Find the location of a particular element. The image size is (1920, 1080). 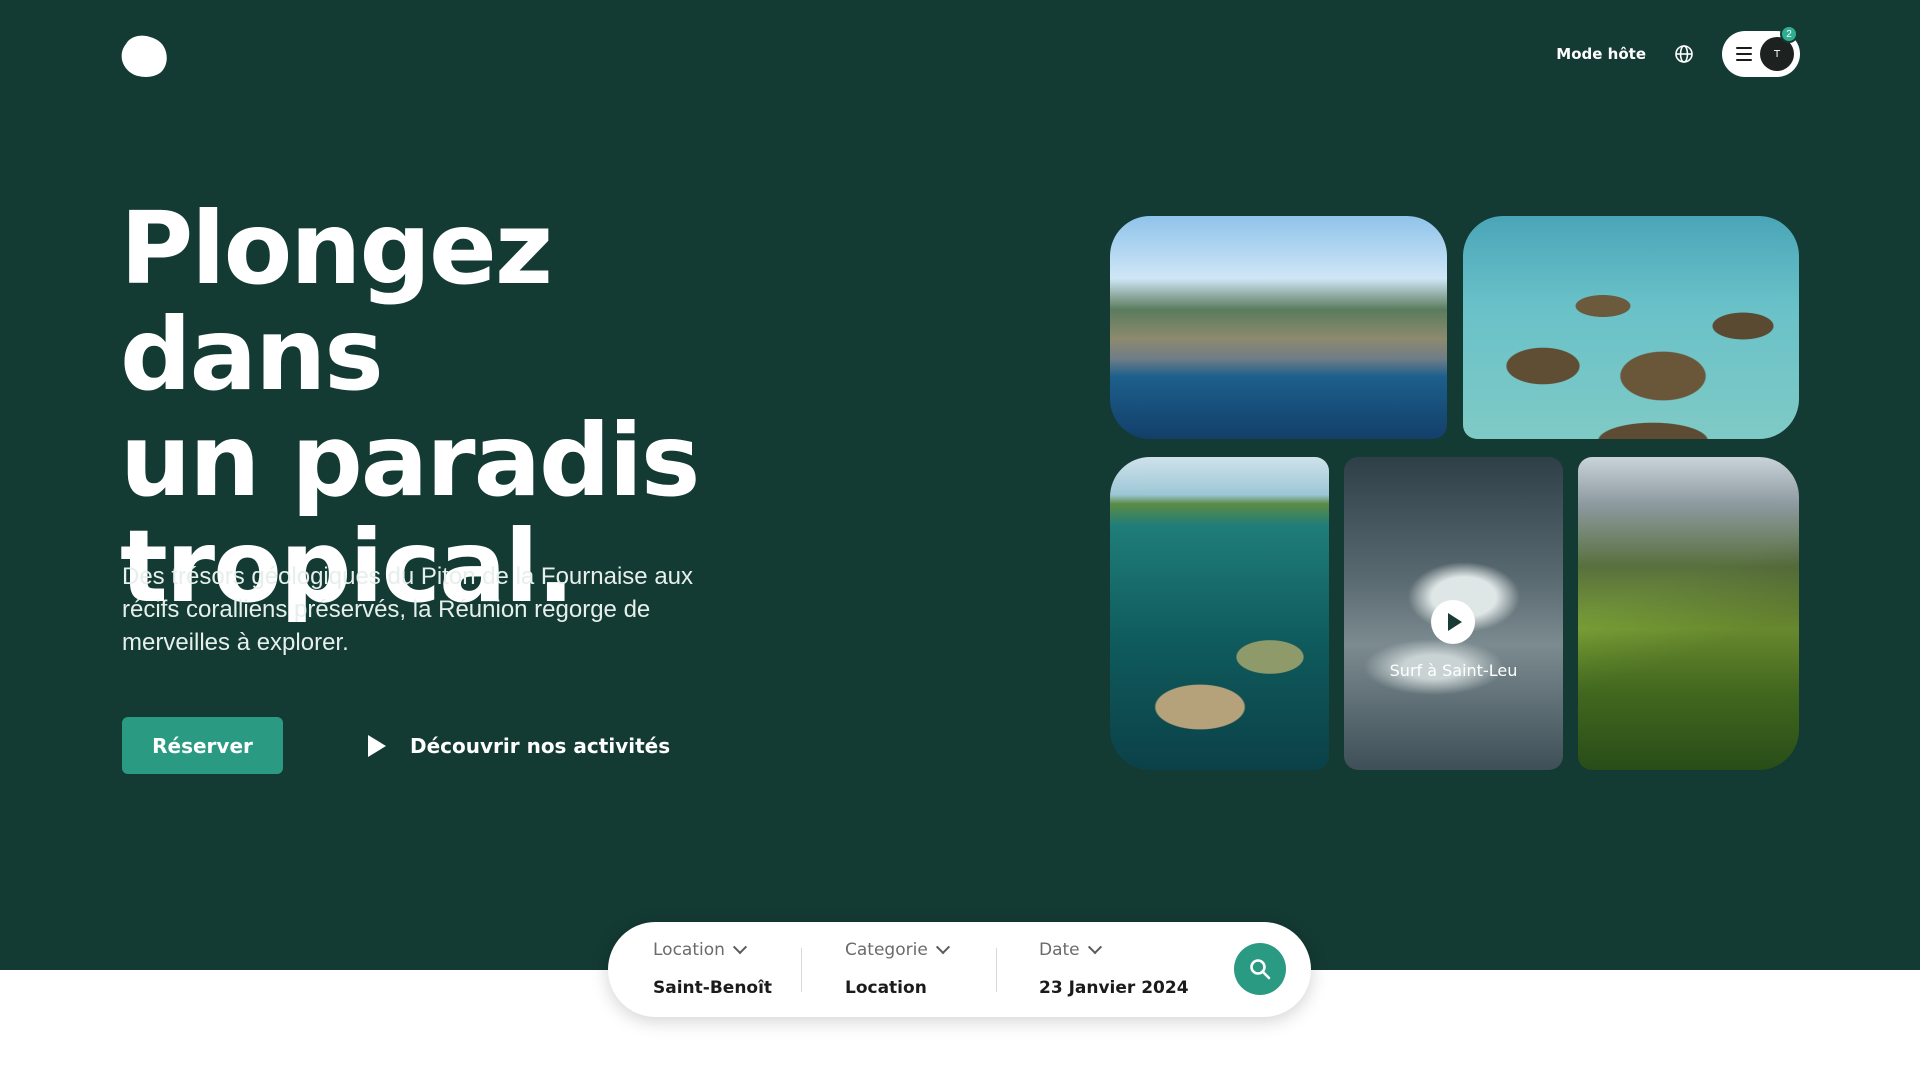

search-button is located at coordinates (1260, 969).